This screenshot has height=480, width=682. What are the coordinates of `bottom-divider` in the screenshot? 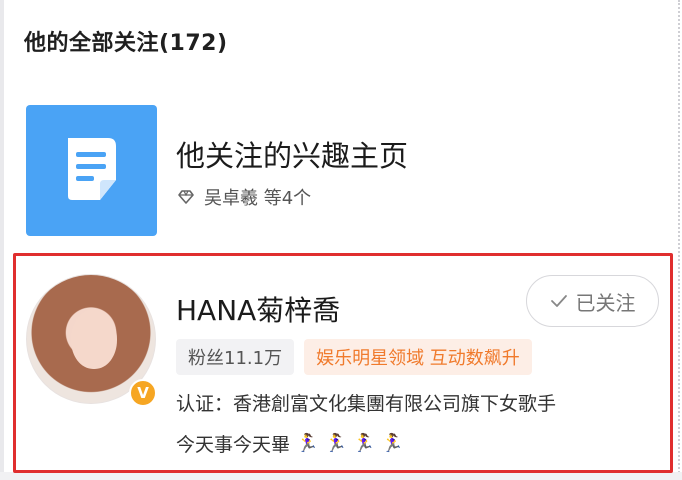 It's located at (341, 476).